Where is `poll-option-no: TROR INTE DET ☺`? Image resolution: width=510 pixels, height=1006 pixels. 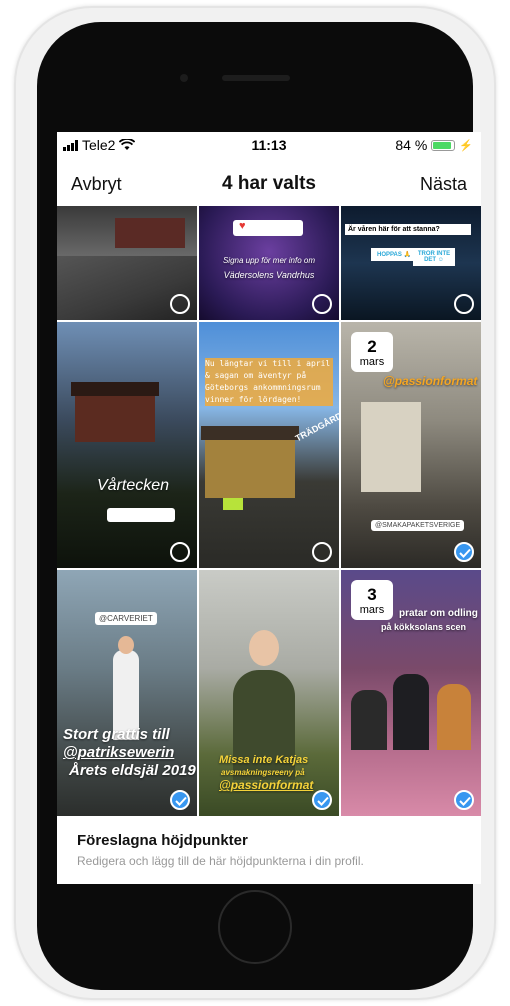 poll-option-no: TROR INTE DET ☺ is located at coordinates (434, 257).